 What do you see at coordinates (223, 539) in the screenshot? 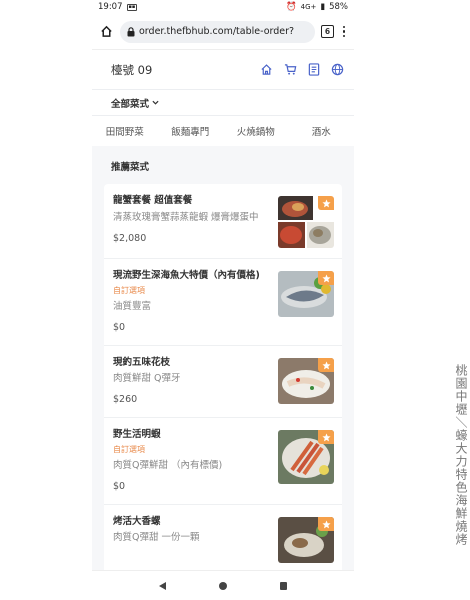
I see `menu-item: 烤活大香螺 肉質Q彈甜 一份一顆` at bounding box center [223, 539].